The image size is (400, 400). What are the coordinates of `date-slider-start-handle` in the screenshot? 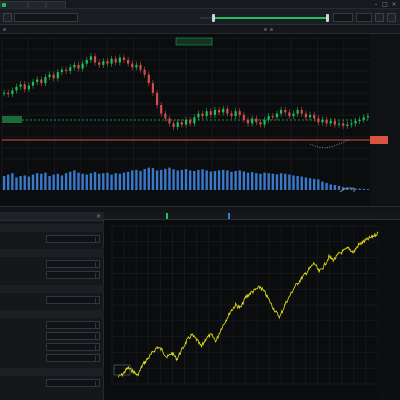 It's located at (213, 18).